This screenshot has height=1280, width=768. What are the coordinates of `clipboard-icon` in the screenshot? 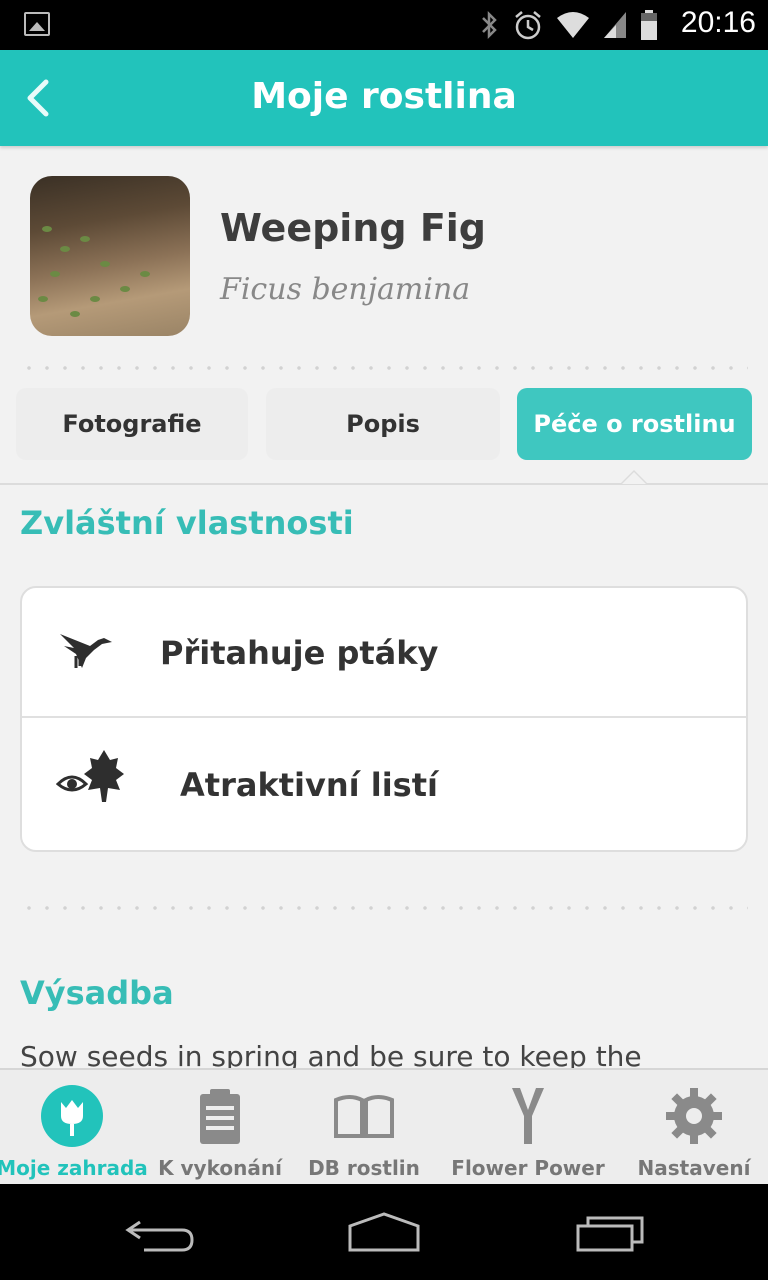 It's located at (220, 1116).